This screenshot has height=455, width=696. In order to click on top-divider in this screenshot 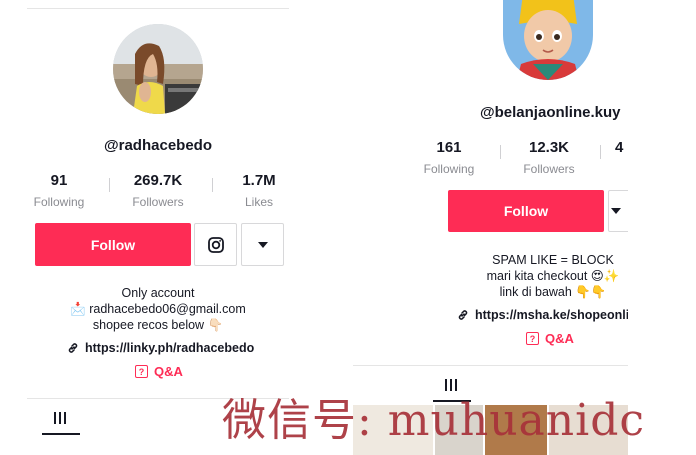, I will do `click(158, 8)`.